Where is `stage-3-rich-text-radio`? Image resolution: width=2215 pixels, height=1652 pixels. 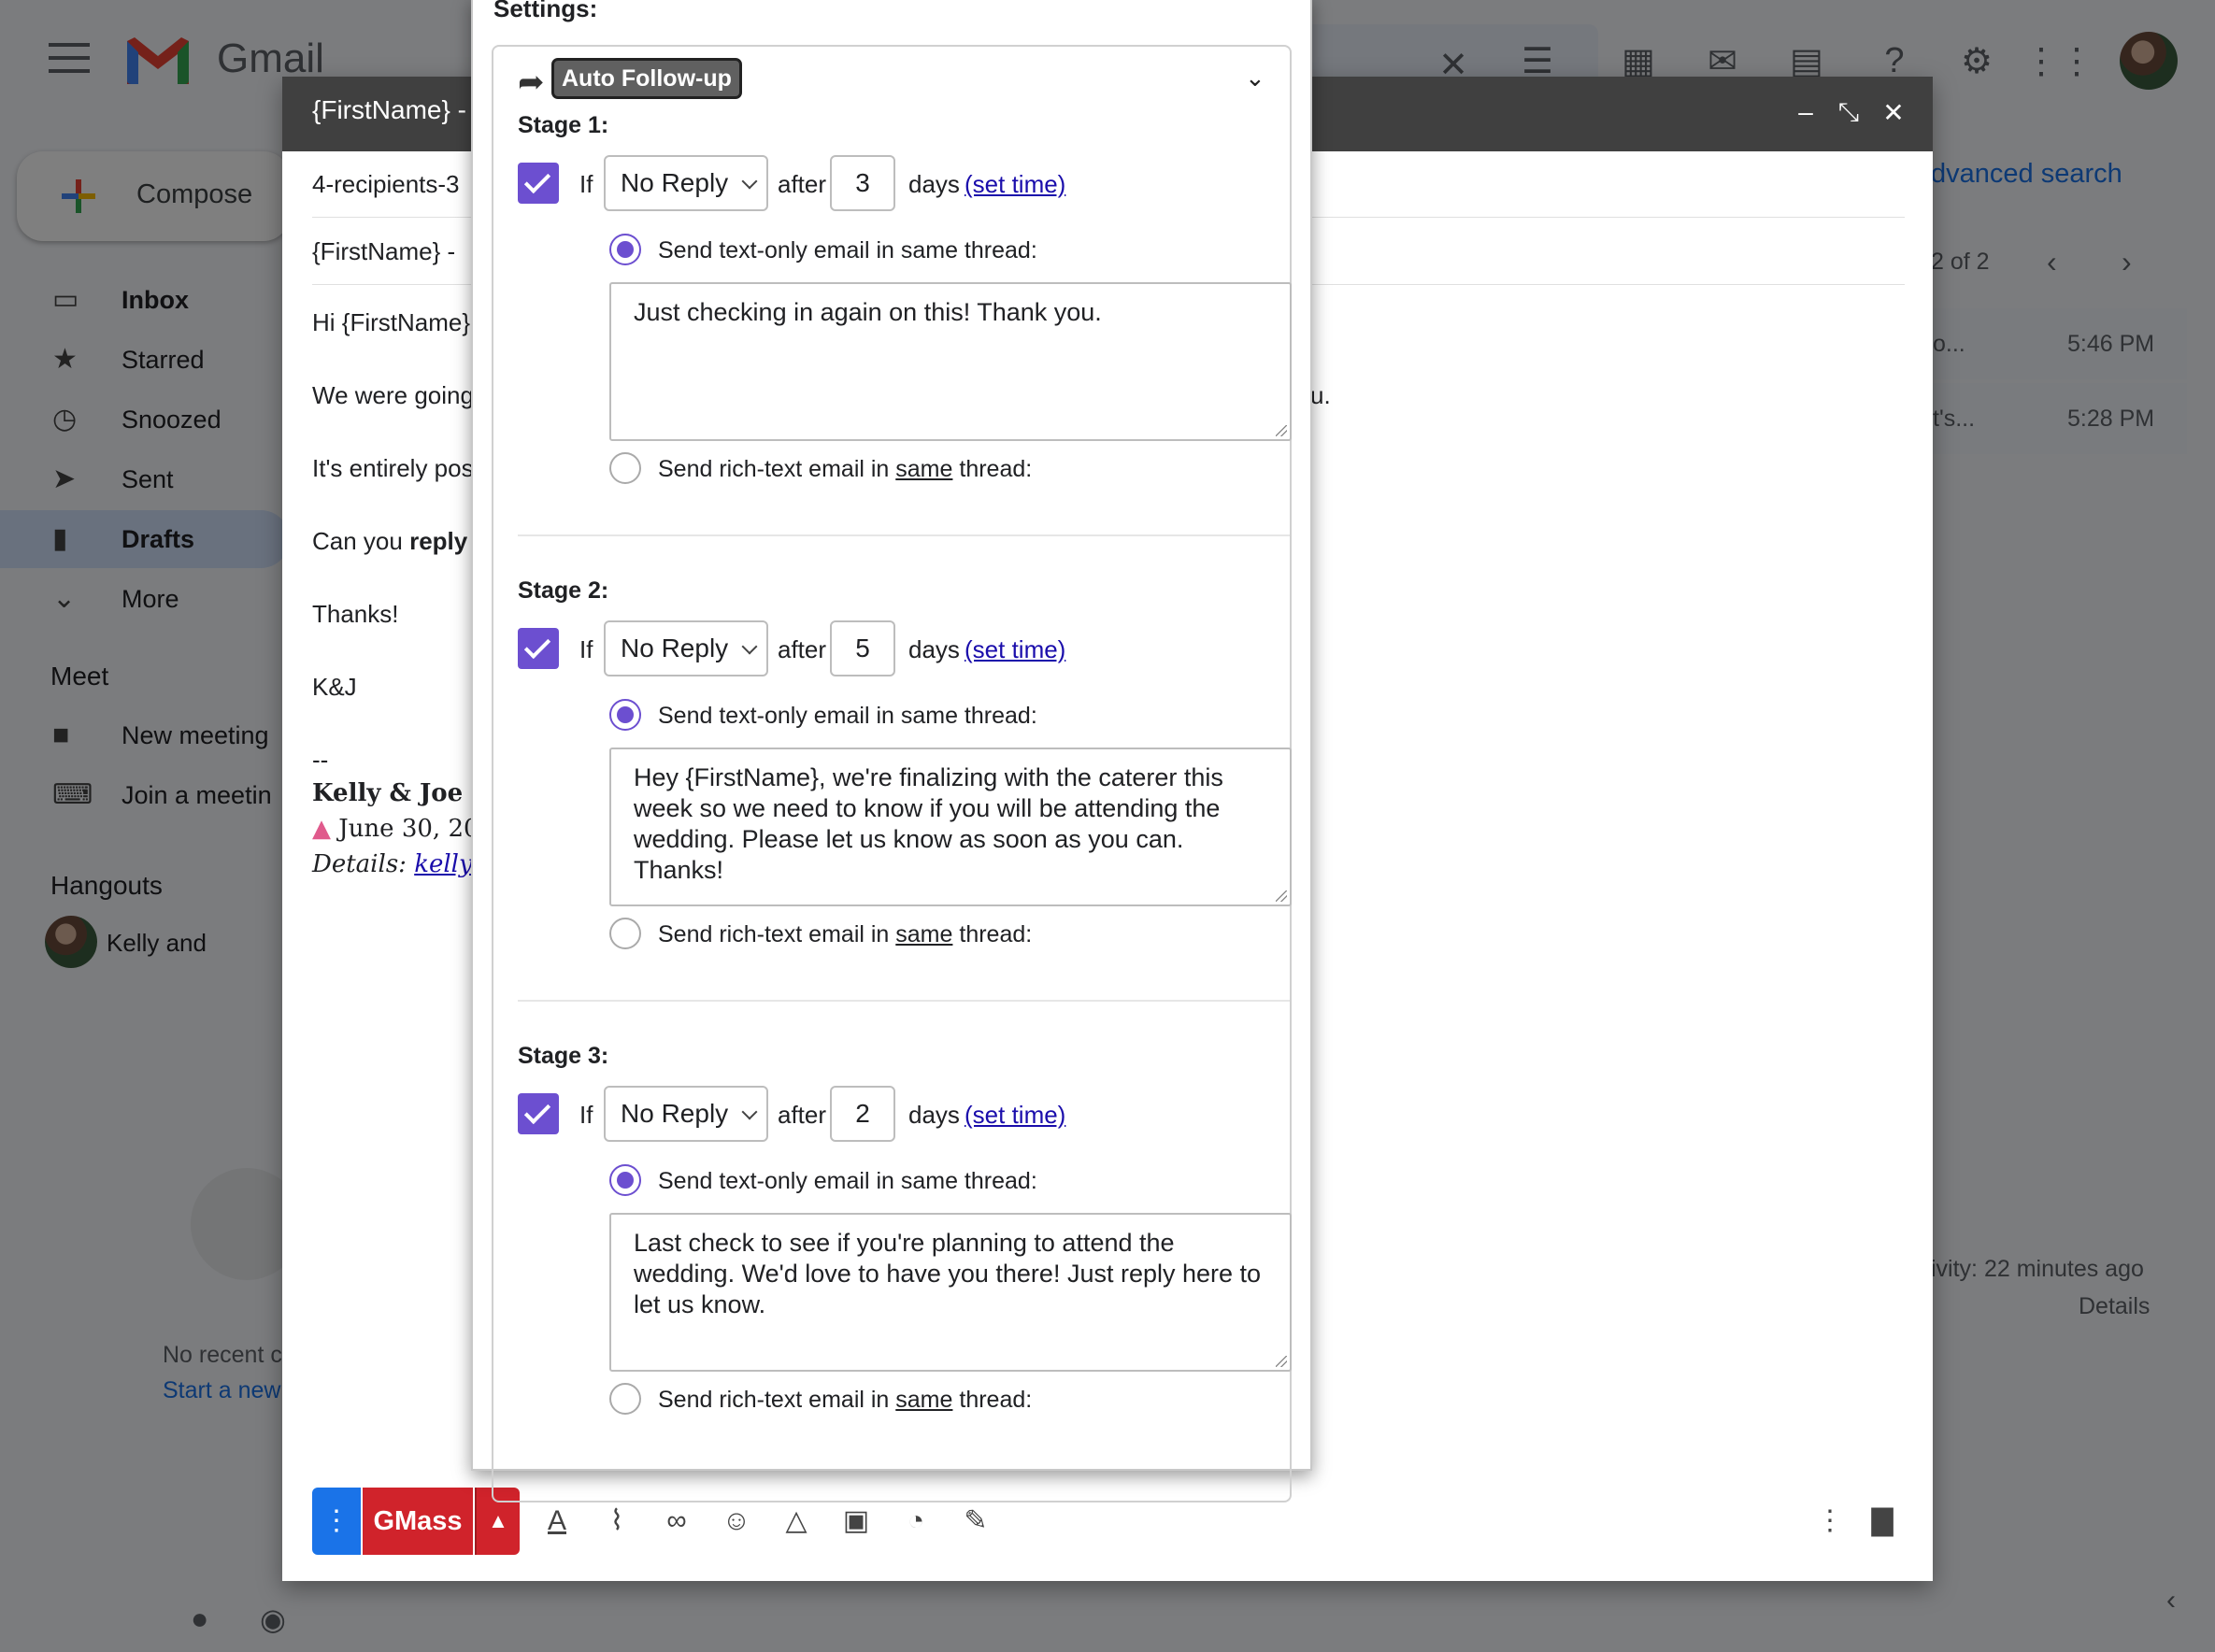 stage-3-rich-text-radio is located at coordinates (625, 1399).